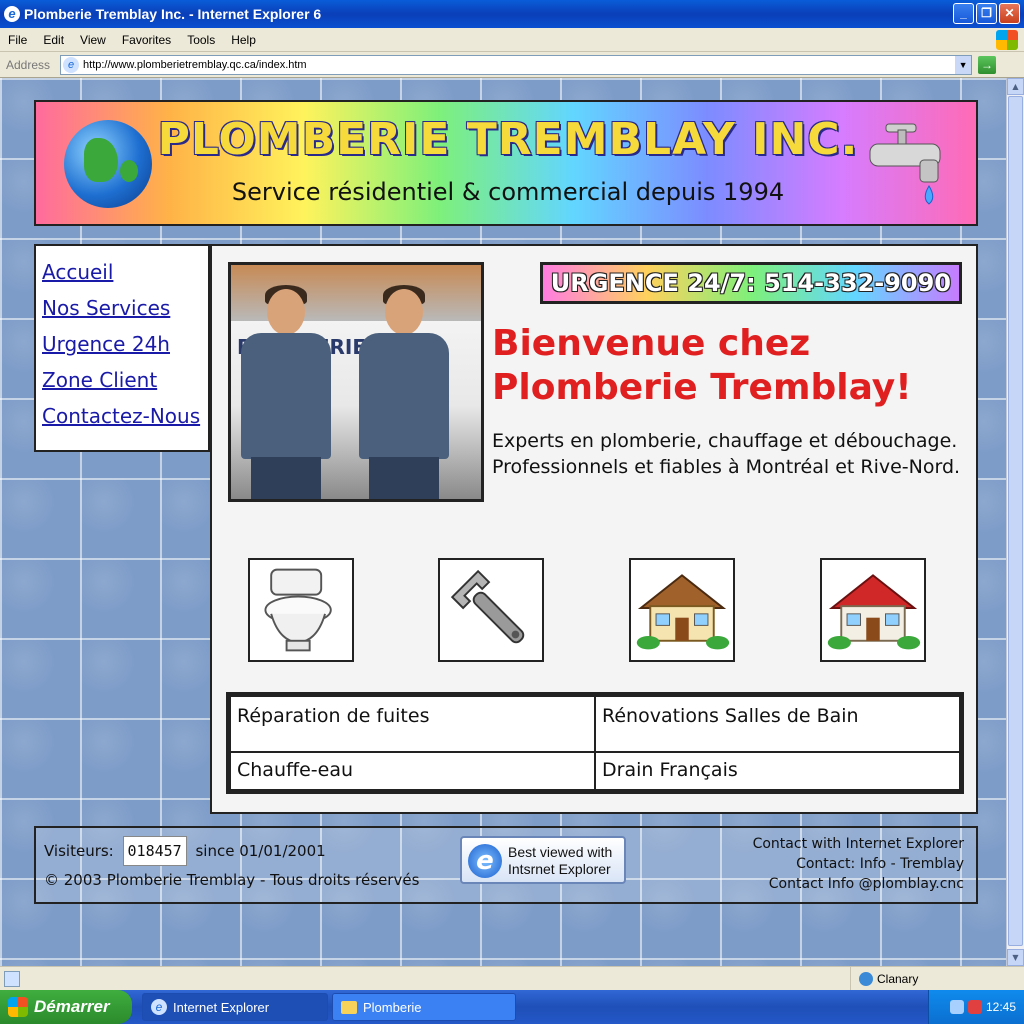 The image size is (1024, 1024). I want to click on emergency-phone-banner: URGENCE 24/7: 514-332-9090, so click(750, 283).